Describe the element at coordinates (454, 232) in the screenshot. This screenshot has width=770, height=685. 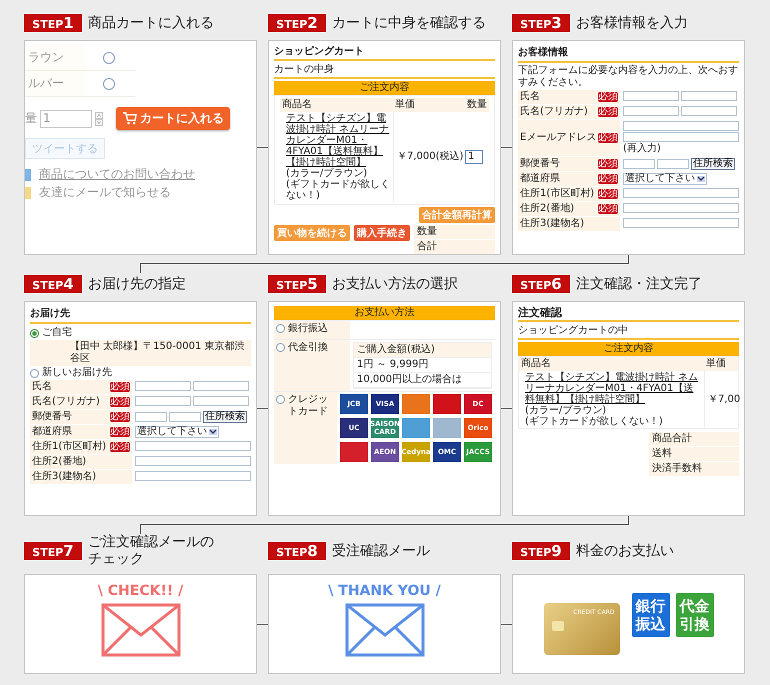
I see `summary-label: 数量` at that location.